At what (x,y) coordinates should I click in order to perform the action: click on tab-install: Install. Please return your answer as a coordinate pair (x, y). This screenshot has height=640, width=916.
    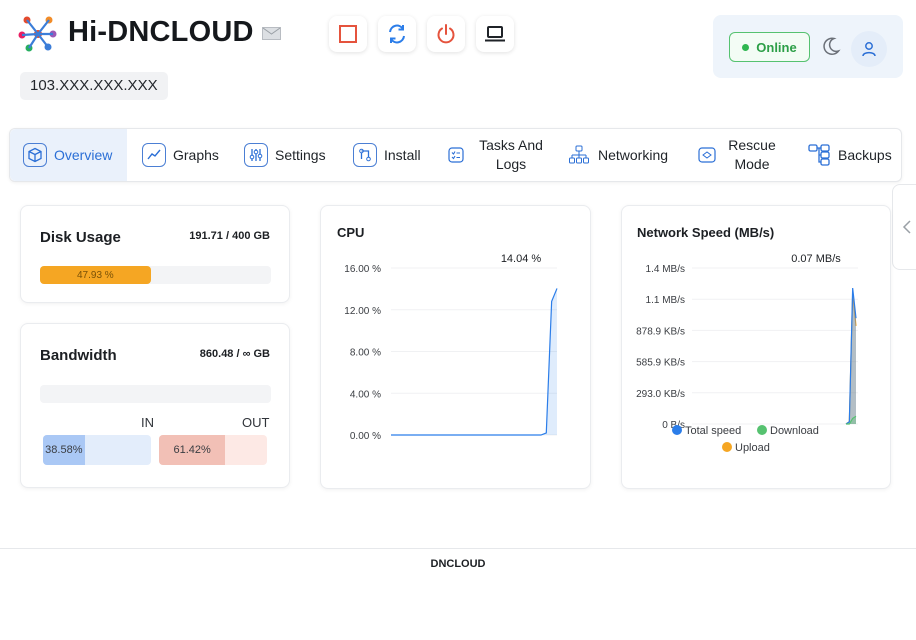
    Looking at the image, I should click on (387, 155).